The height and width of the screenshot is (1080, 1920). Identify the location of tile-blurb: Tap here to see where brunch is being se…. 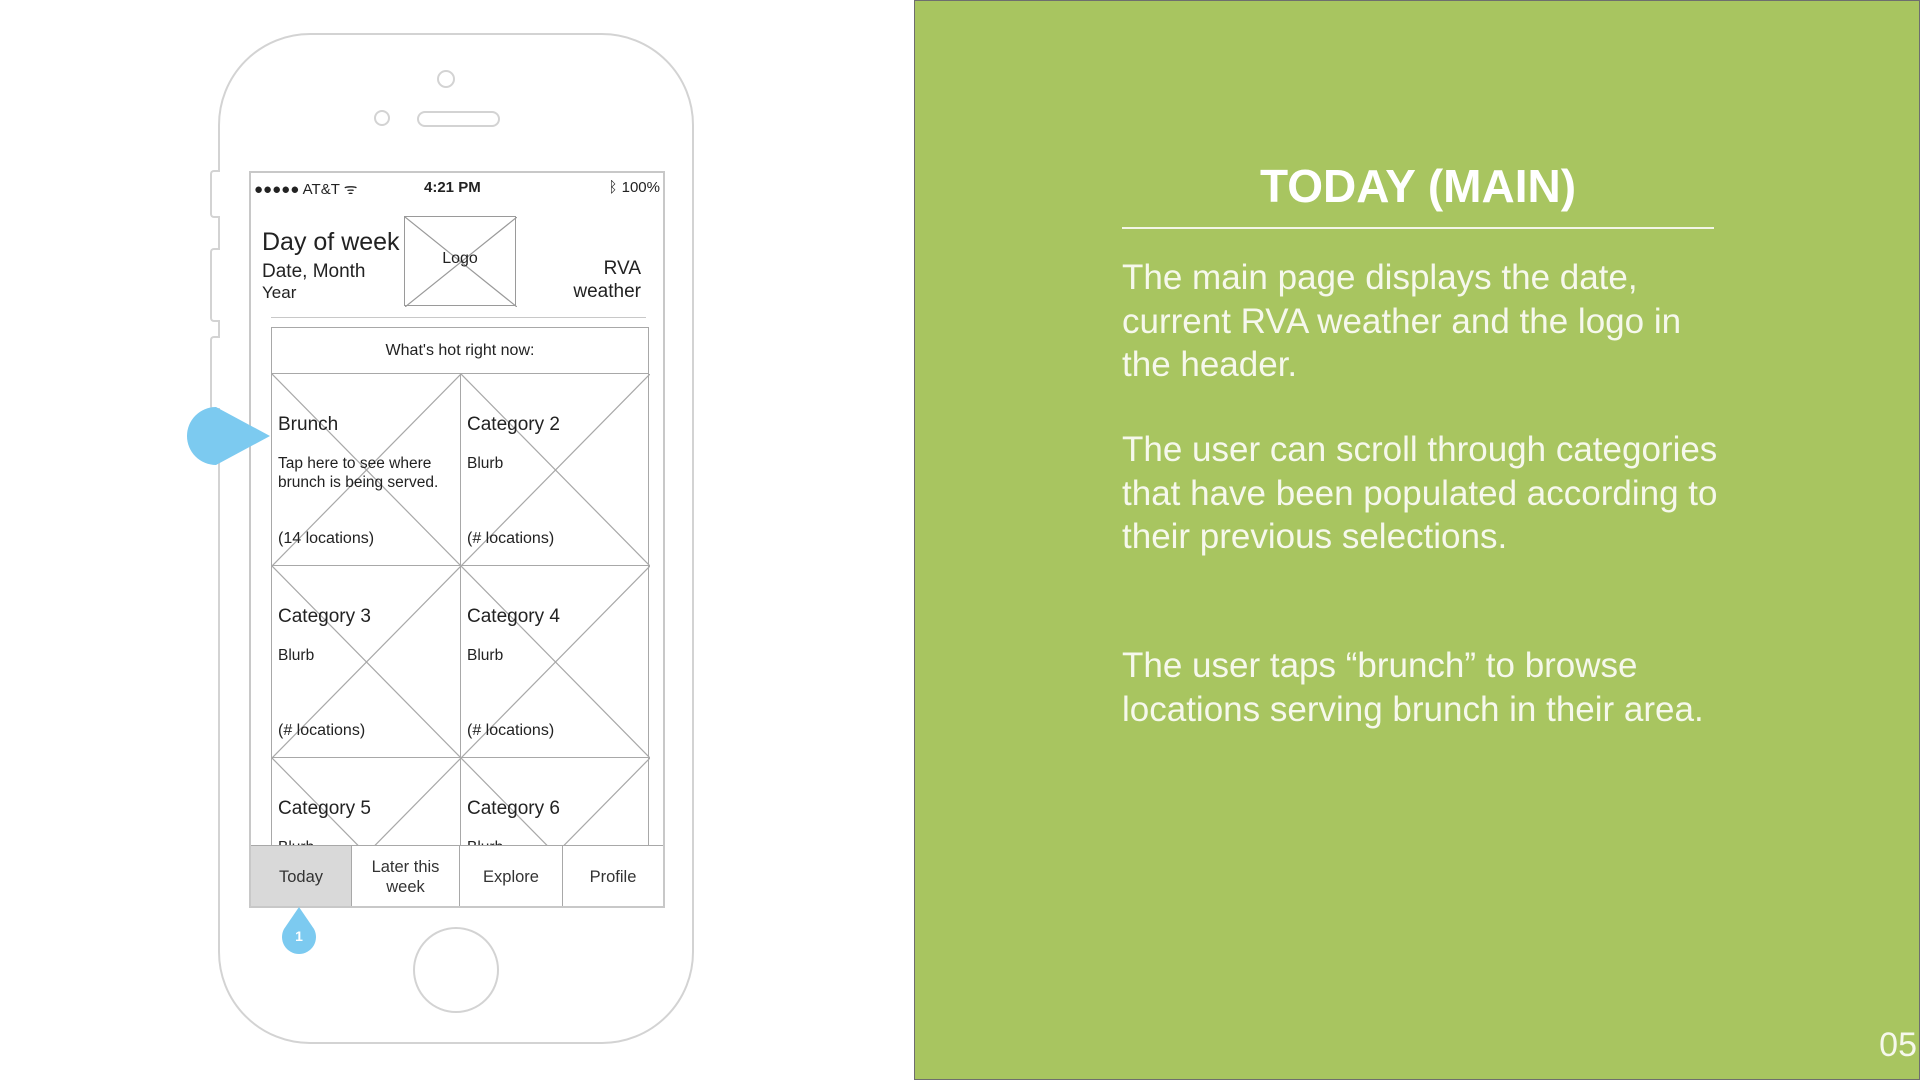
(358, 473).